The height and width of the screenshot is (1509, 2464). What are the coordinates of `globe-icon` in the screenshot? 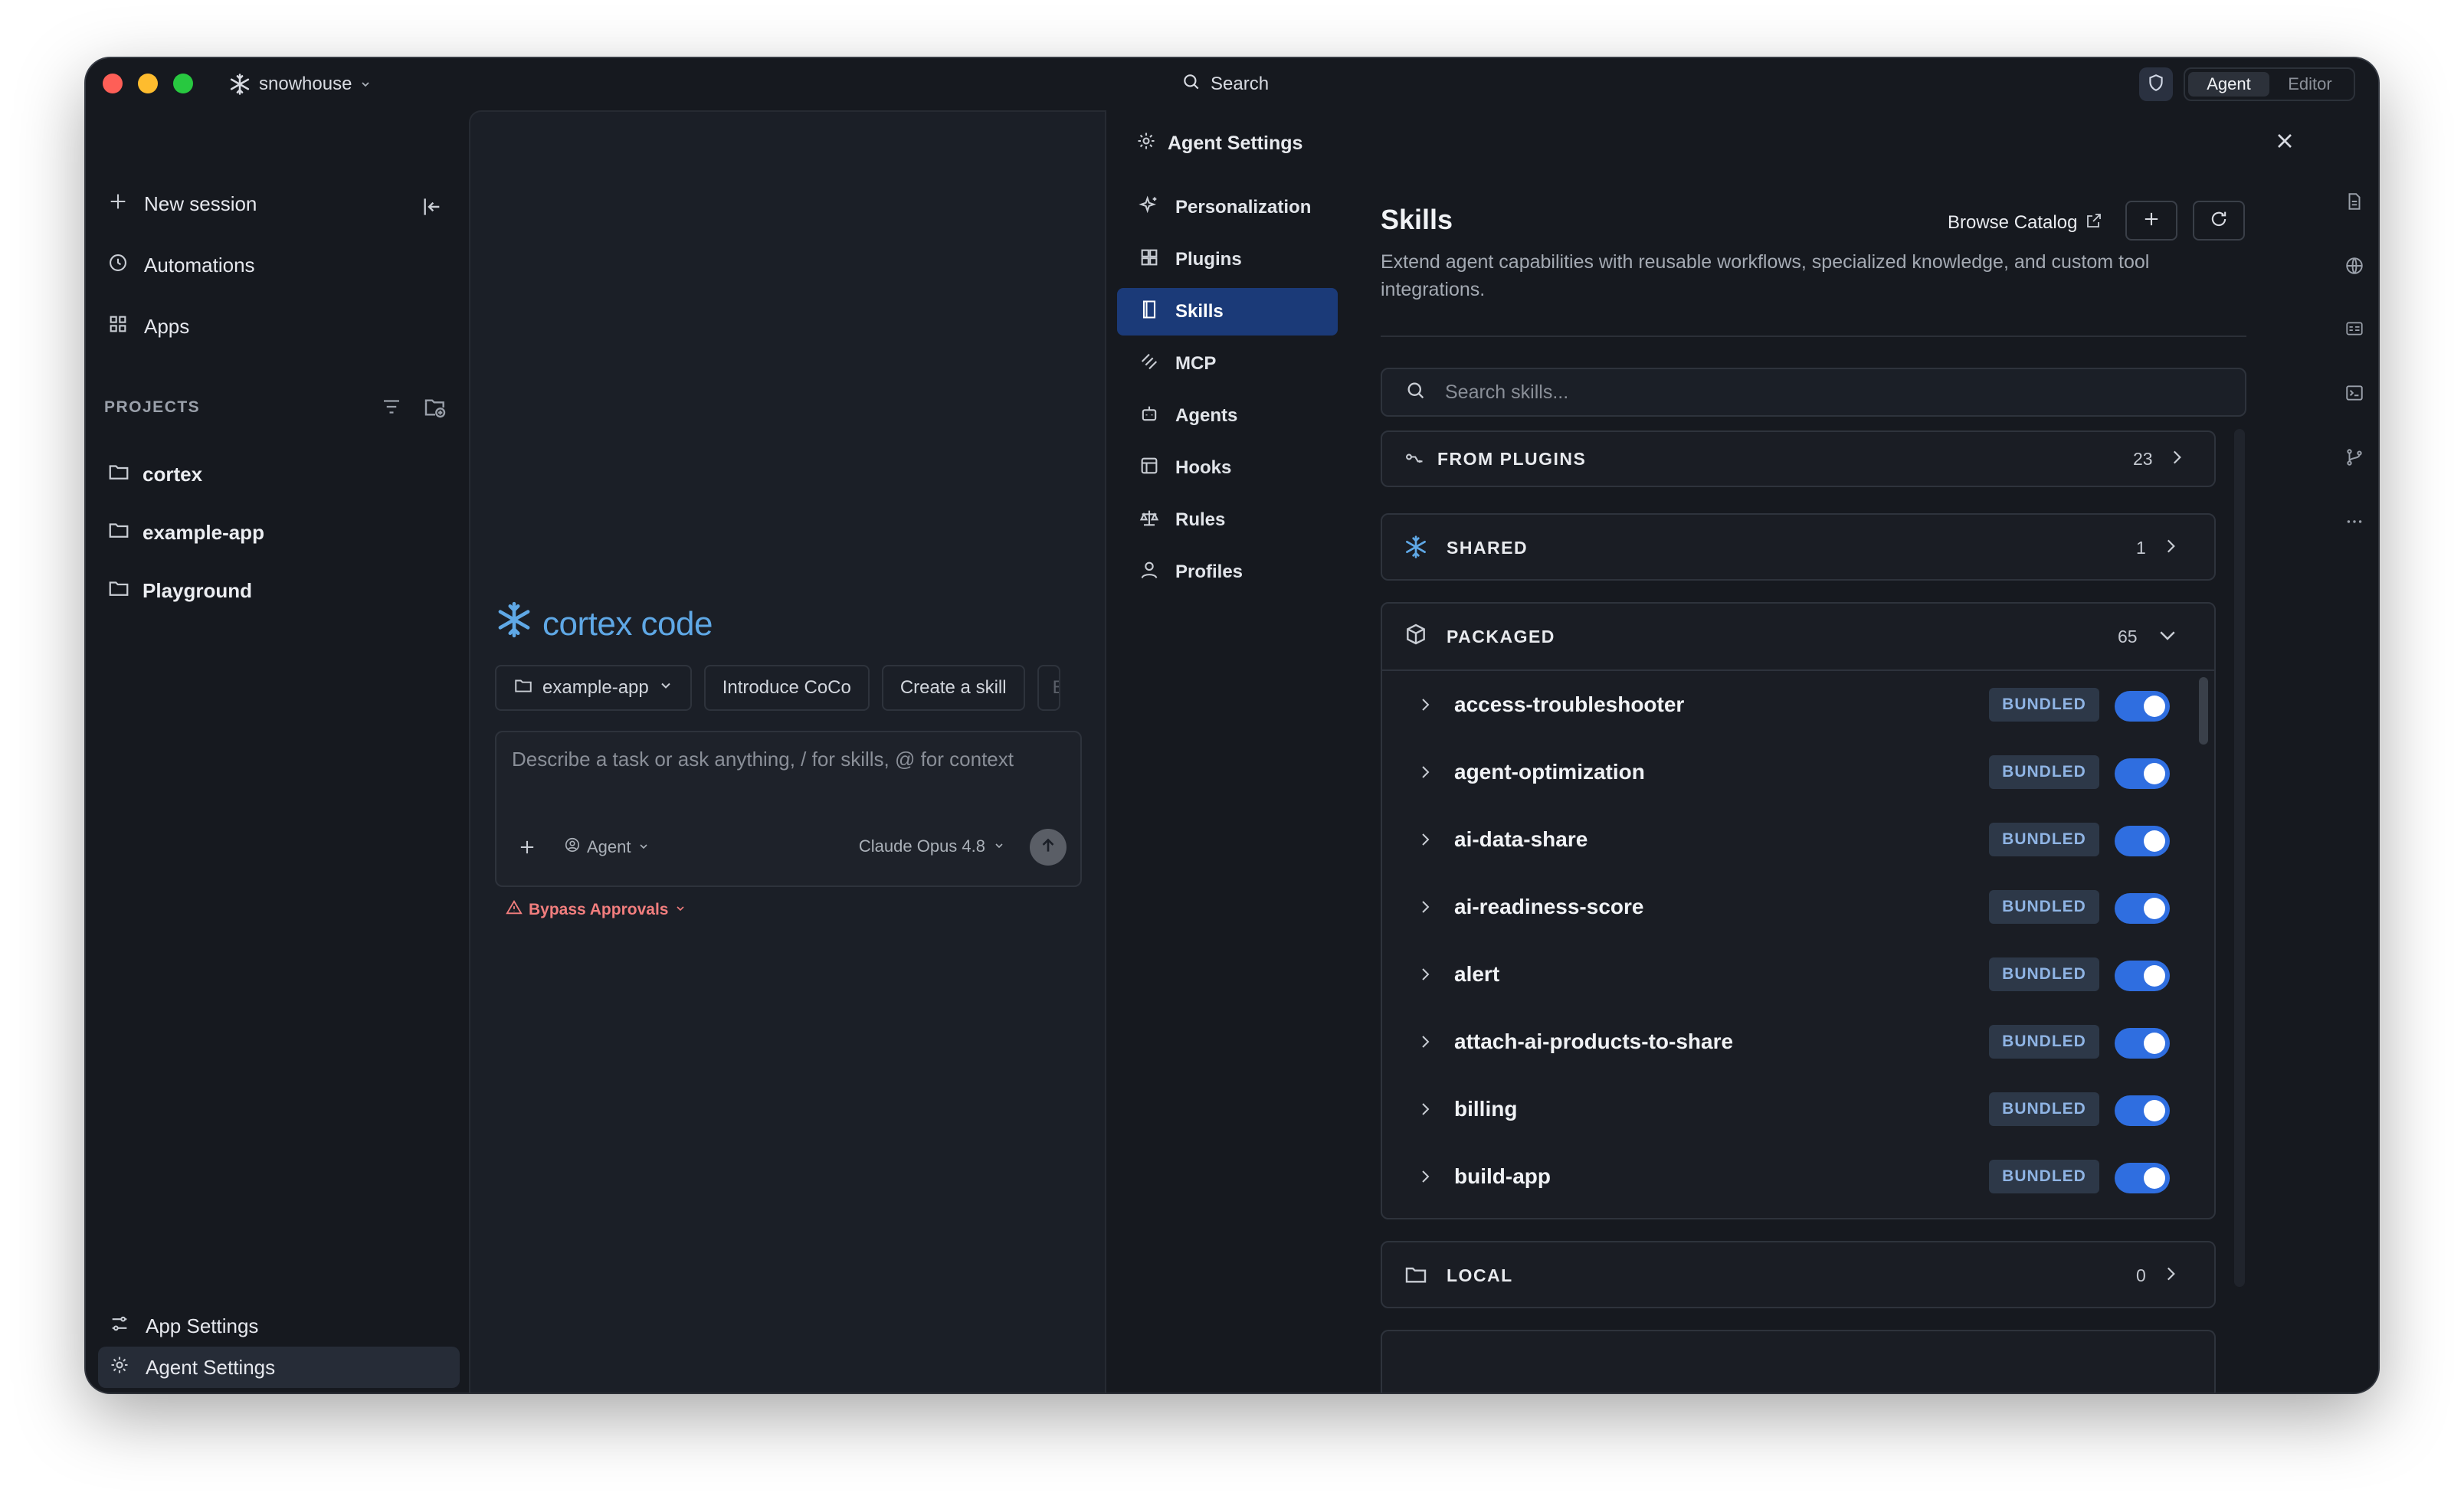 It's located at (2354, 268).